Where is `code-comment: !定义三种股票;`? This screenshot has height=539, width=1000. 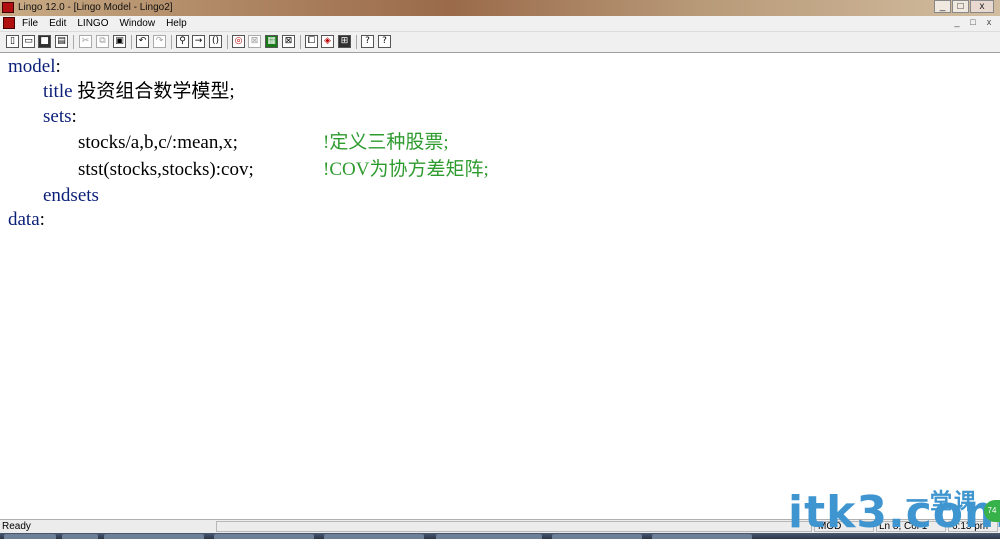
code-comment: !定义三种股票; is located at coordinates (386, 142).